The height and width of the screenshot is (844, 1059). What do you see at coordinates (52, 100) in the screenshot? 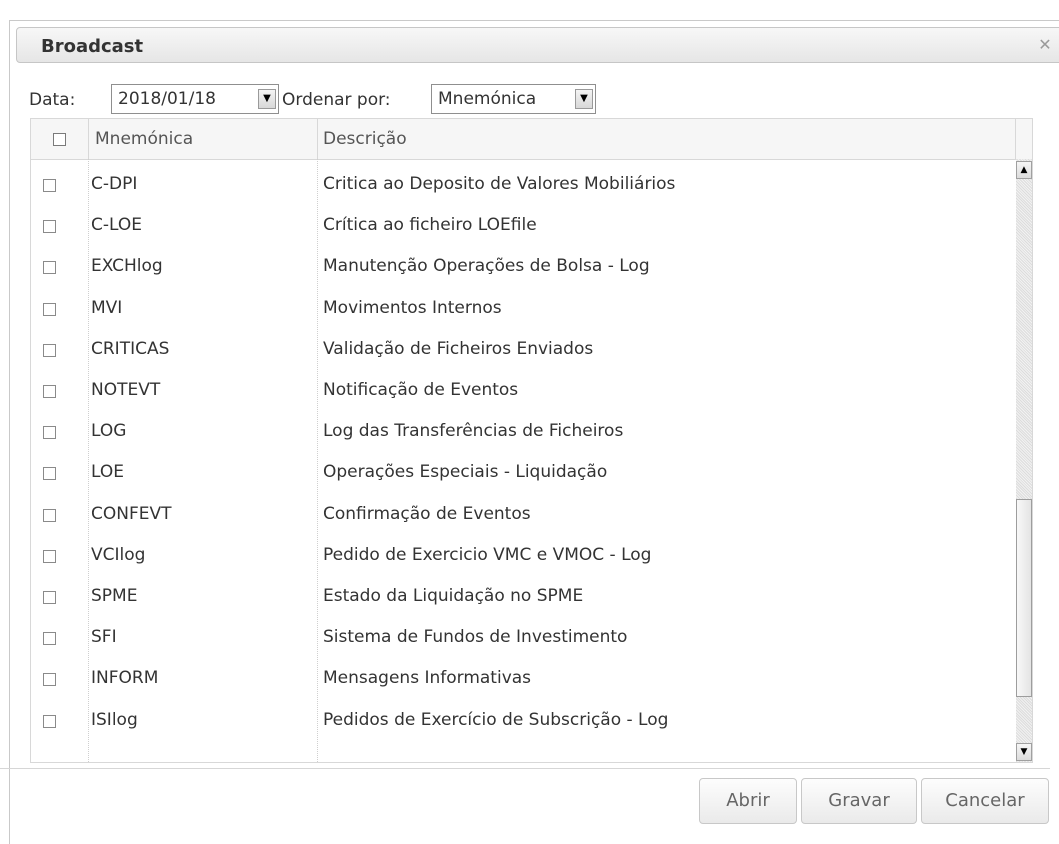
I see `date-label: Data:` at bounding box center [52, 100].